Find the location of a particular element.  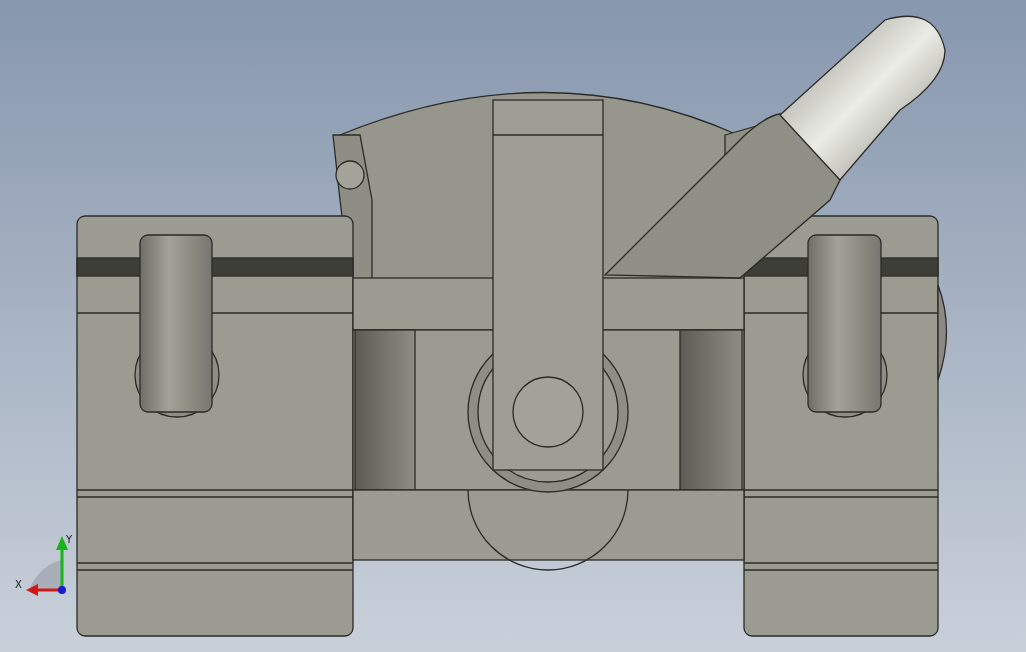

x-axis-label: X is located at coordinates (18, 584).